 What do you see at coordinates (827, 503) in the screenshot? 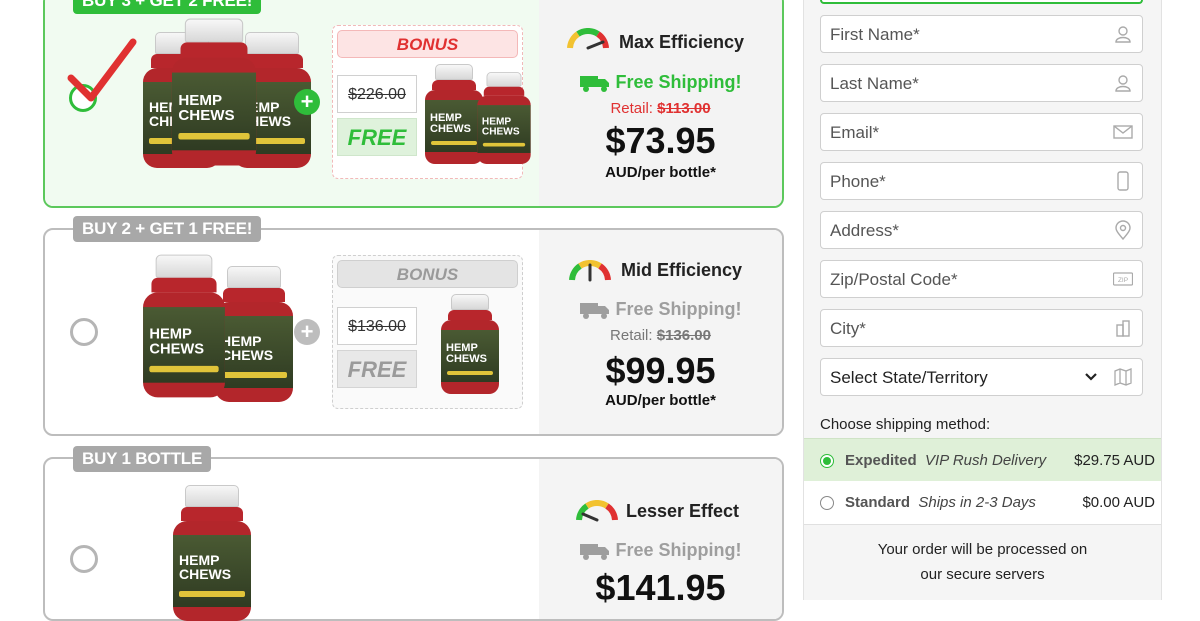
I see `radio-unselected` at bounding box center [827, 503].